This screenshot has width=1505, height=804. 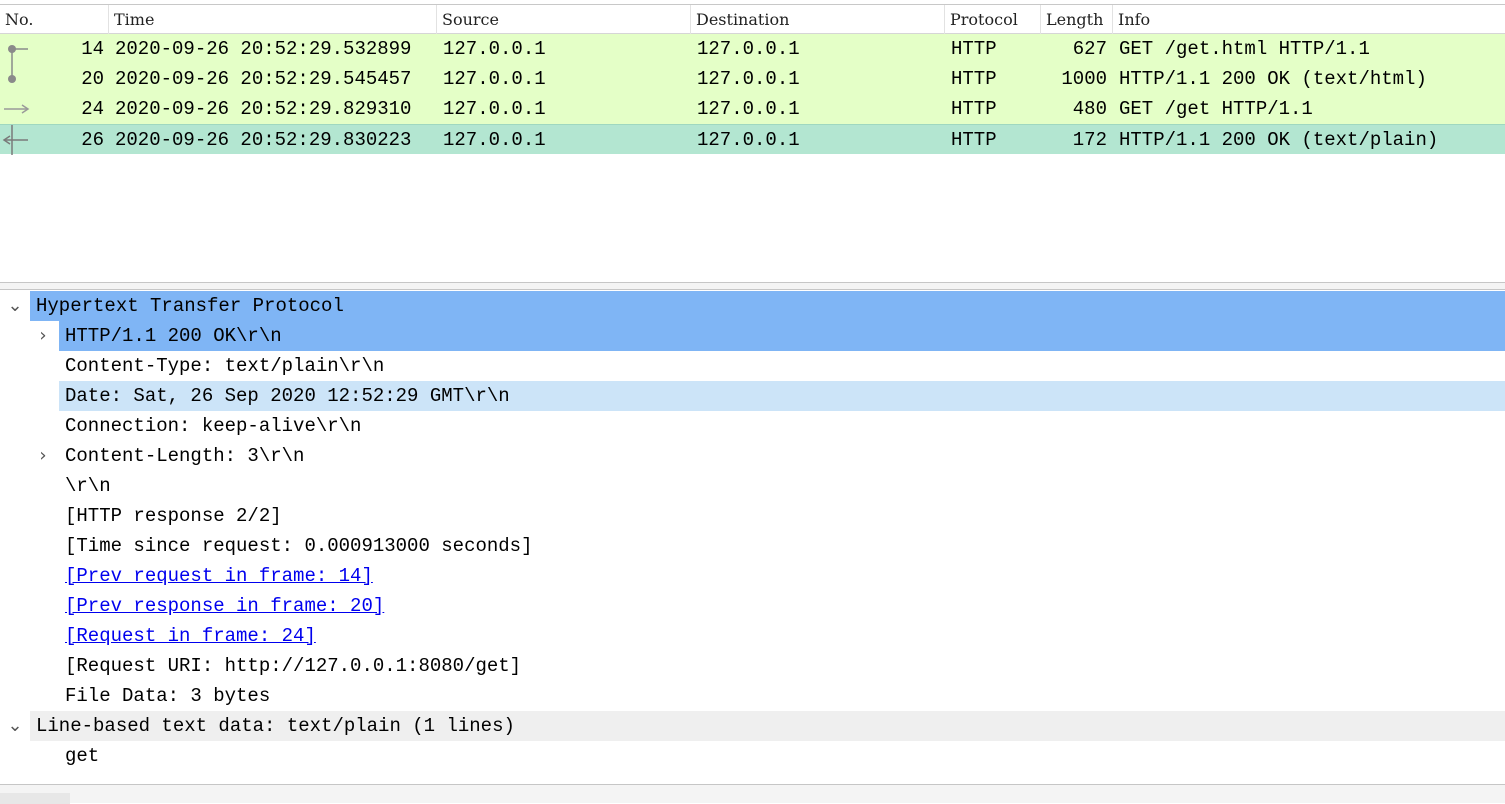 What do you see at coordinates (752, 336) in the screenshot?
I see `tree-item-status-line: › HTTP/1.1 200 OK\r\n` at bounding box center [752, 336].